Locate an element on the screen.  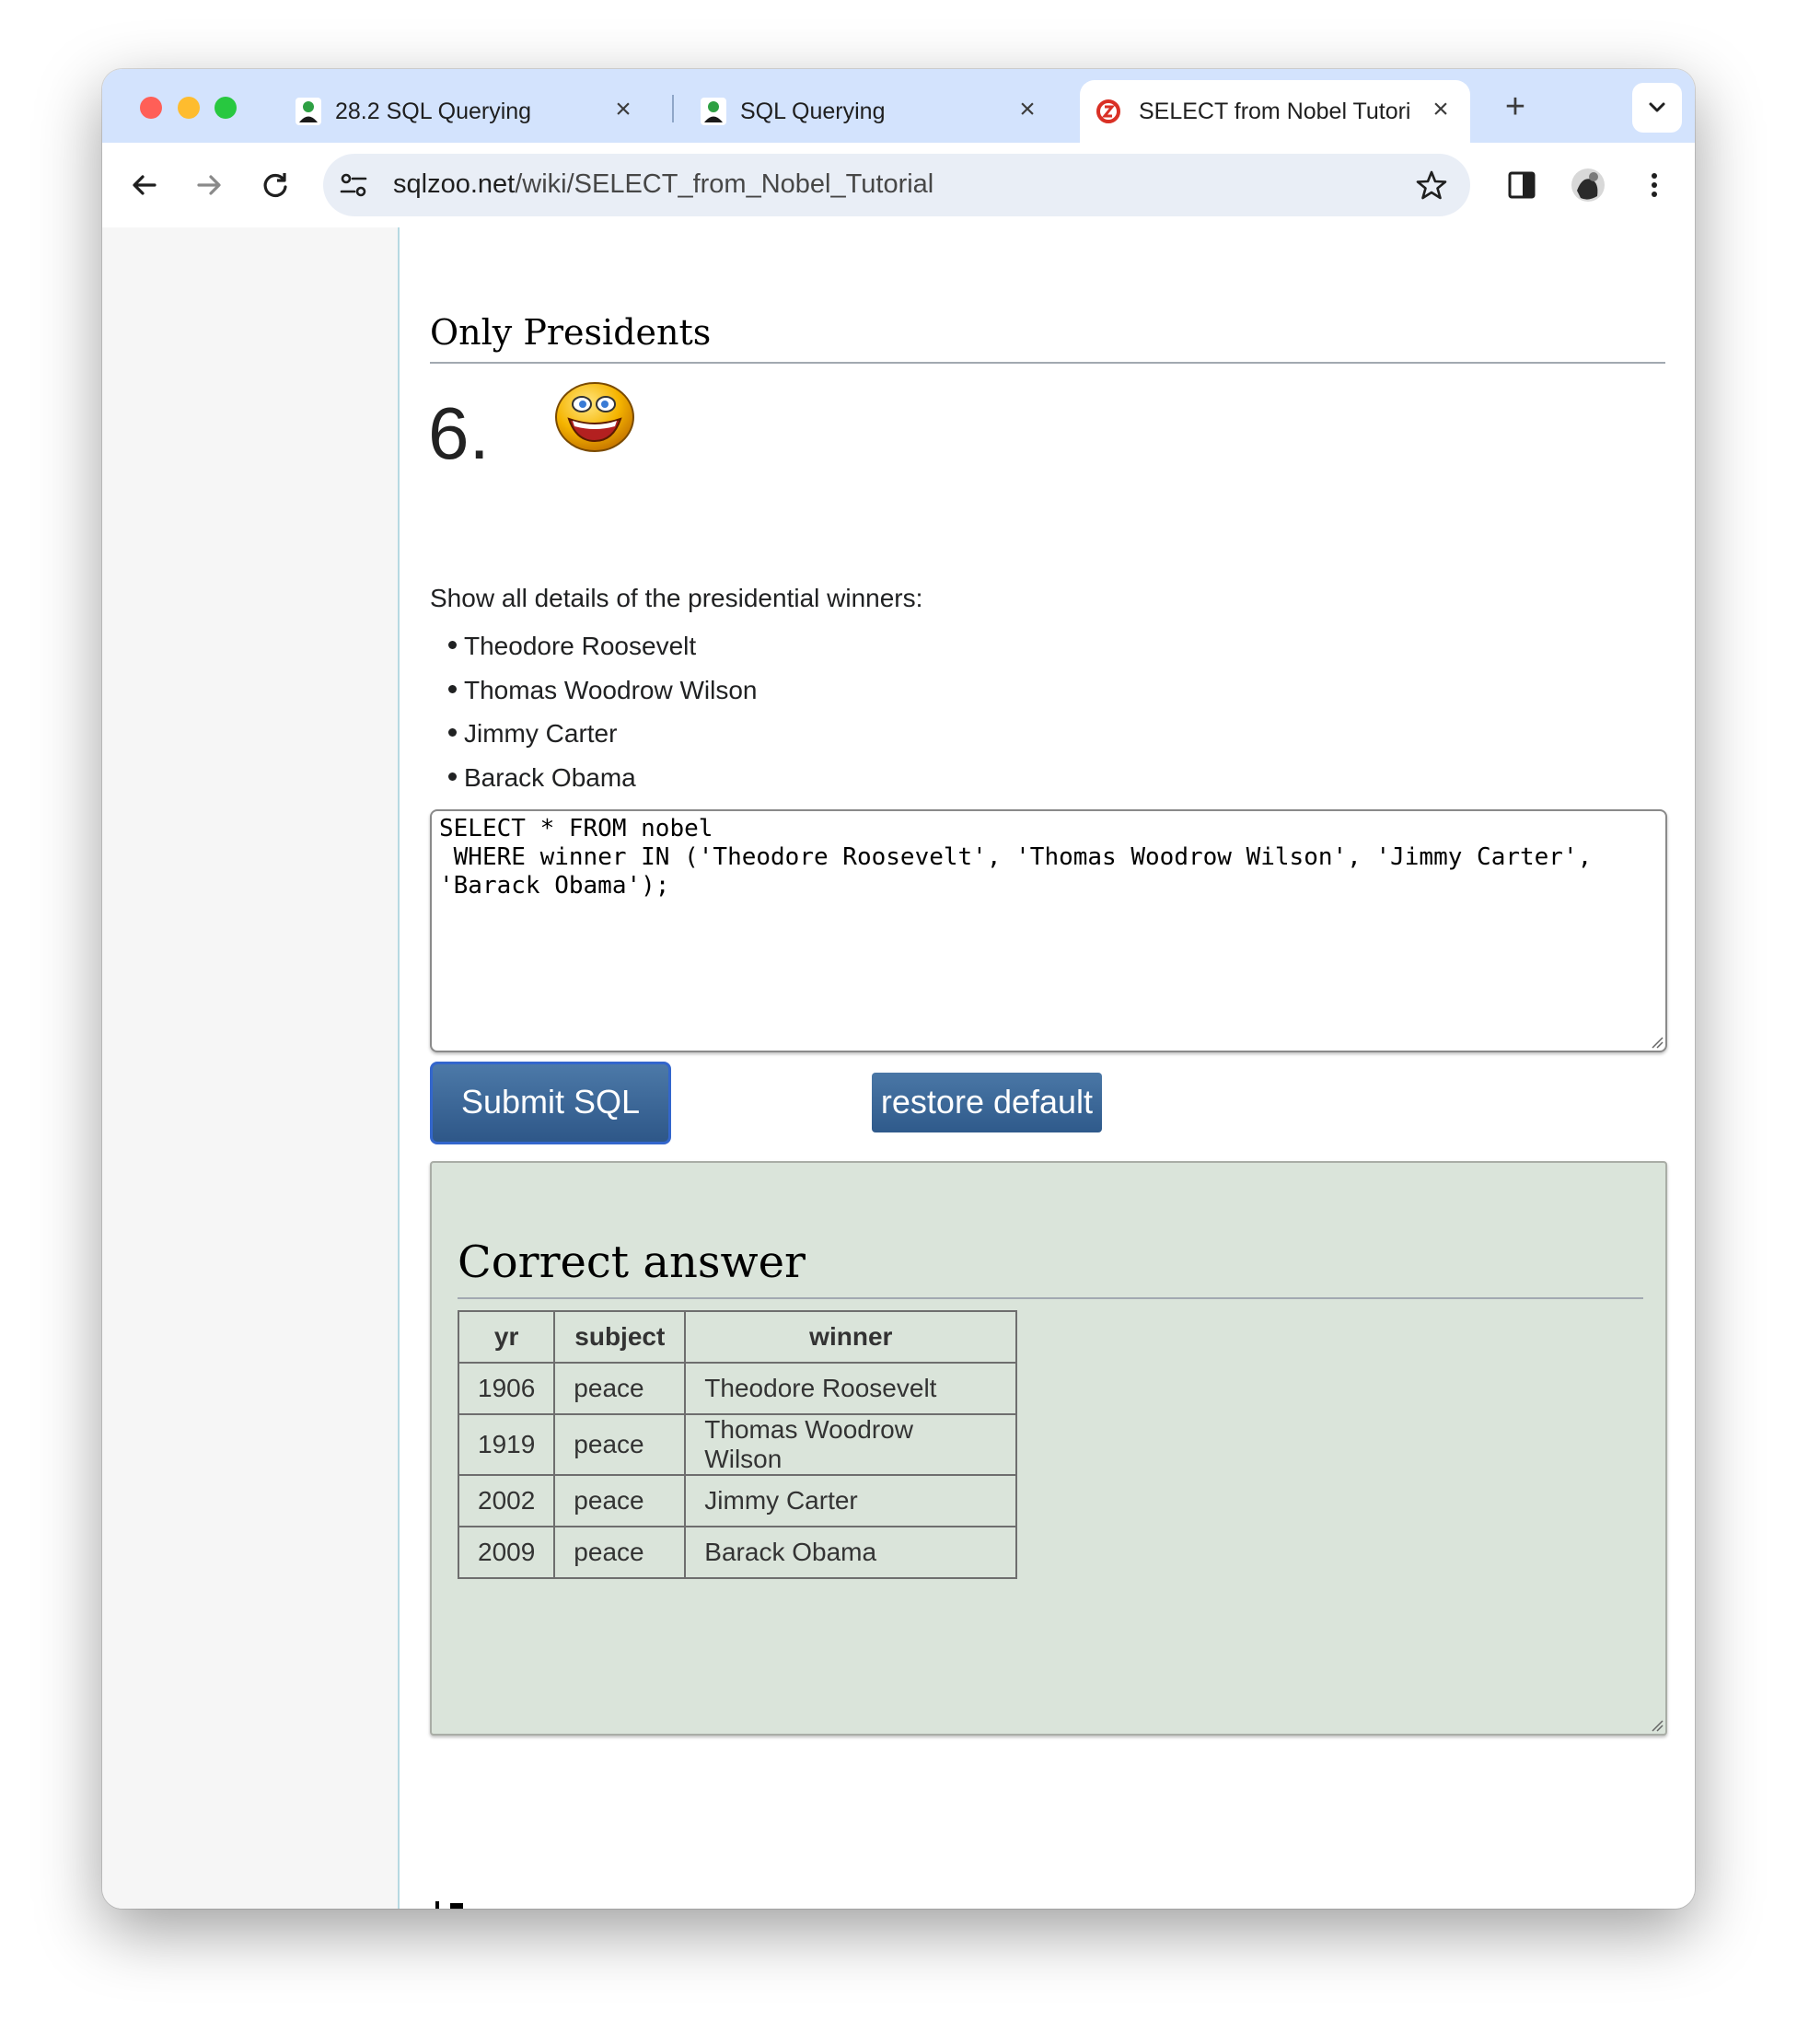
url-host: sqlzoo.net is located at coordinates (454, 184).